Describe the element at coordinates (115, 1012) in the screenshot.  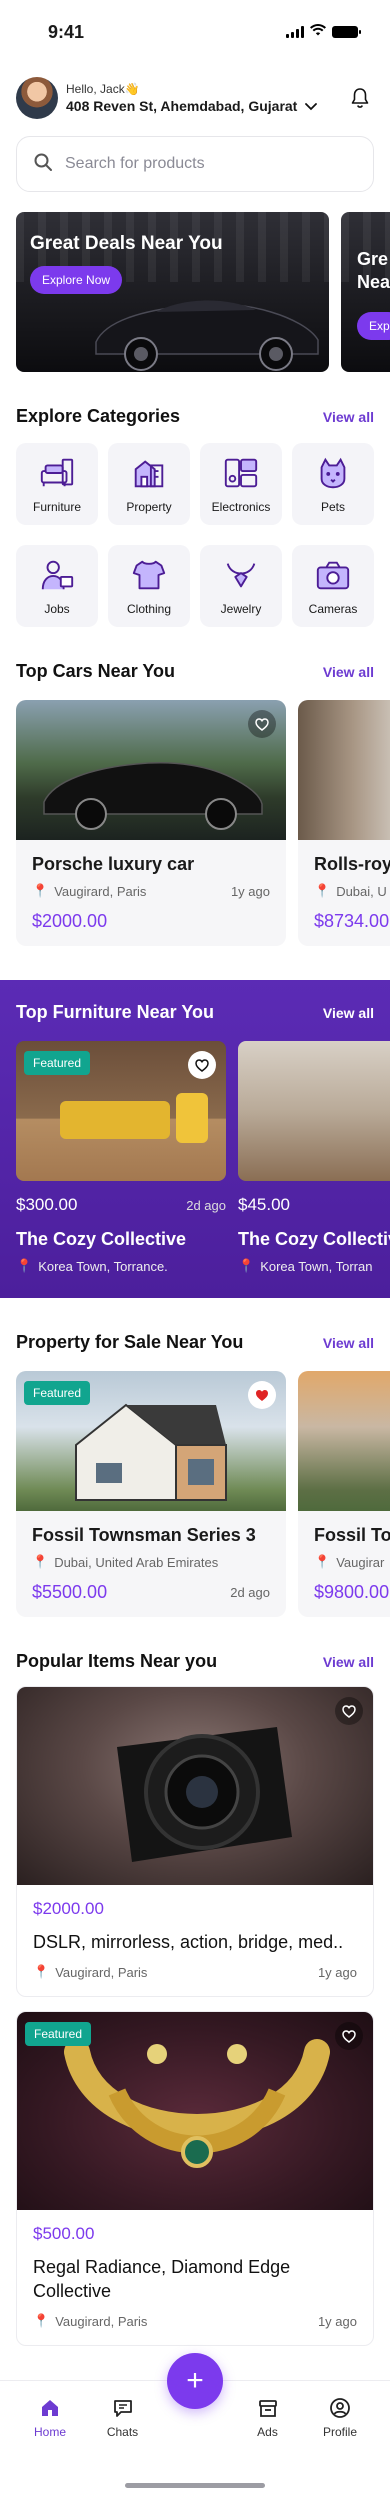
I see `section-title: Top Furniture Near You` at that location.